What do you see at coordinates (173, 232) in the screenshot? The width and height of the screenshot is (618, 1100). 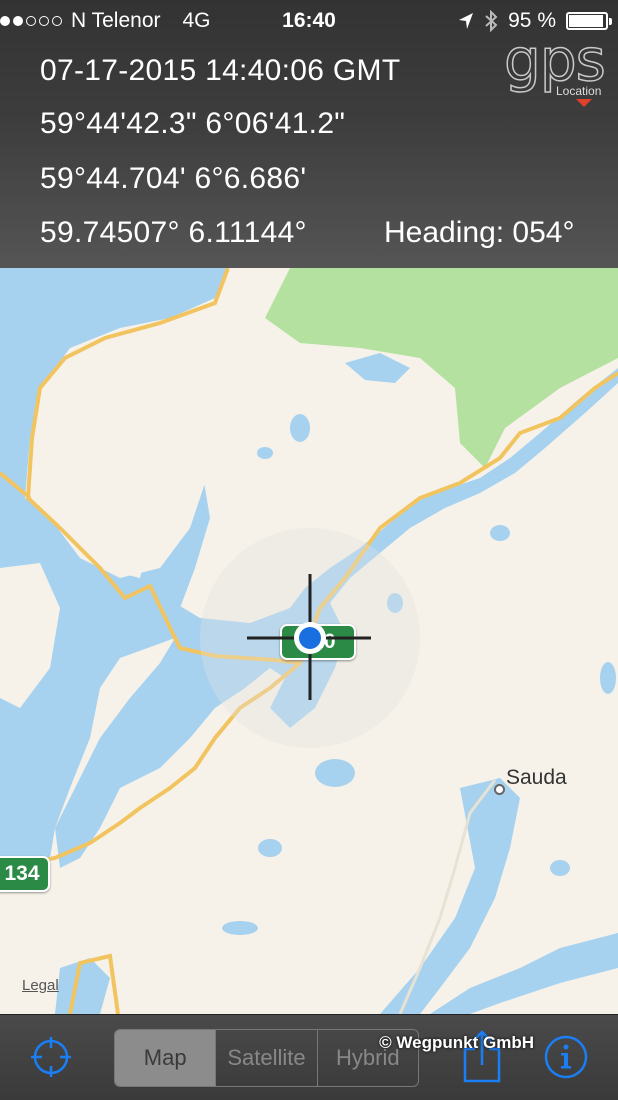 I see `coordinates-decimal: 59.74507° 6.11144°` at bounding box center [173, 232].